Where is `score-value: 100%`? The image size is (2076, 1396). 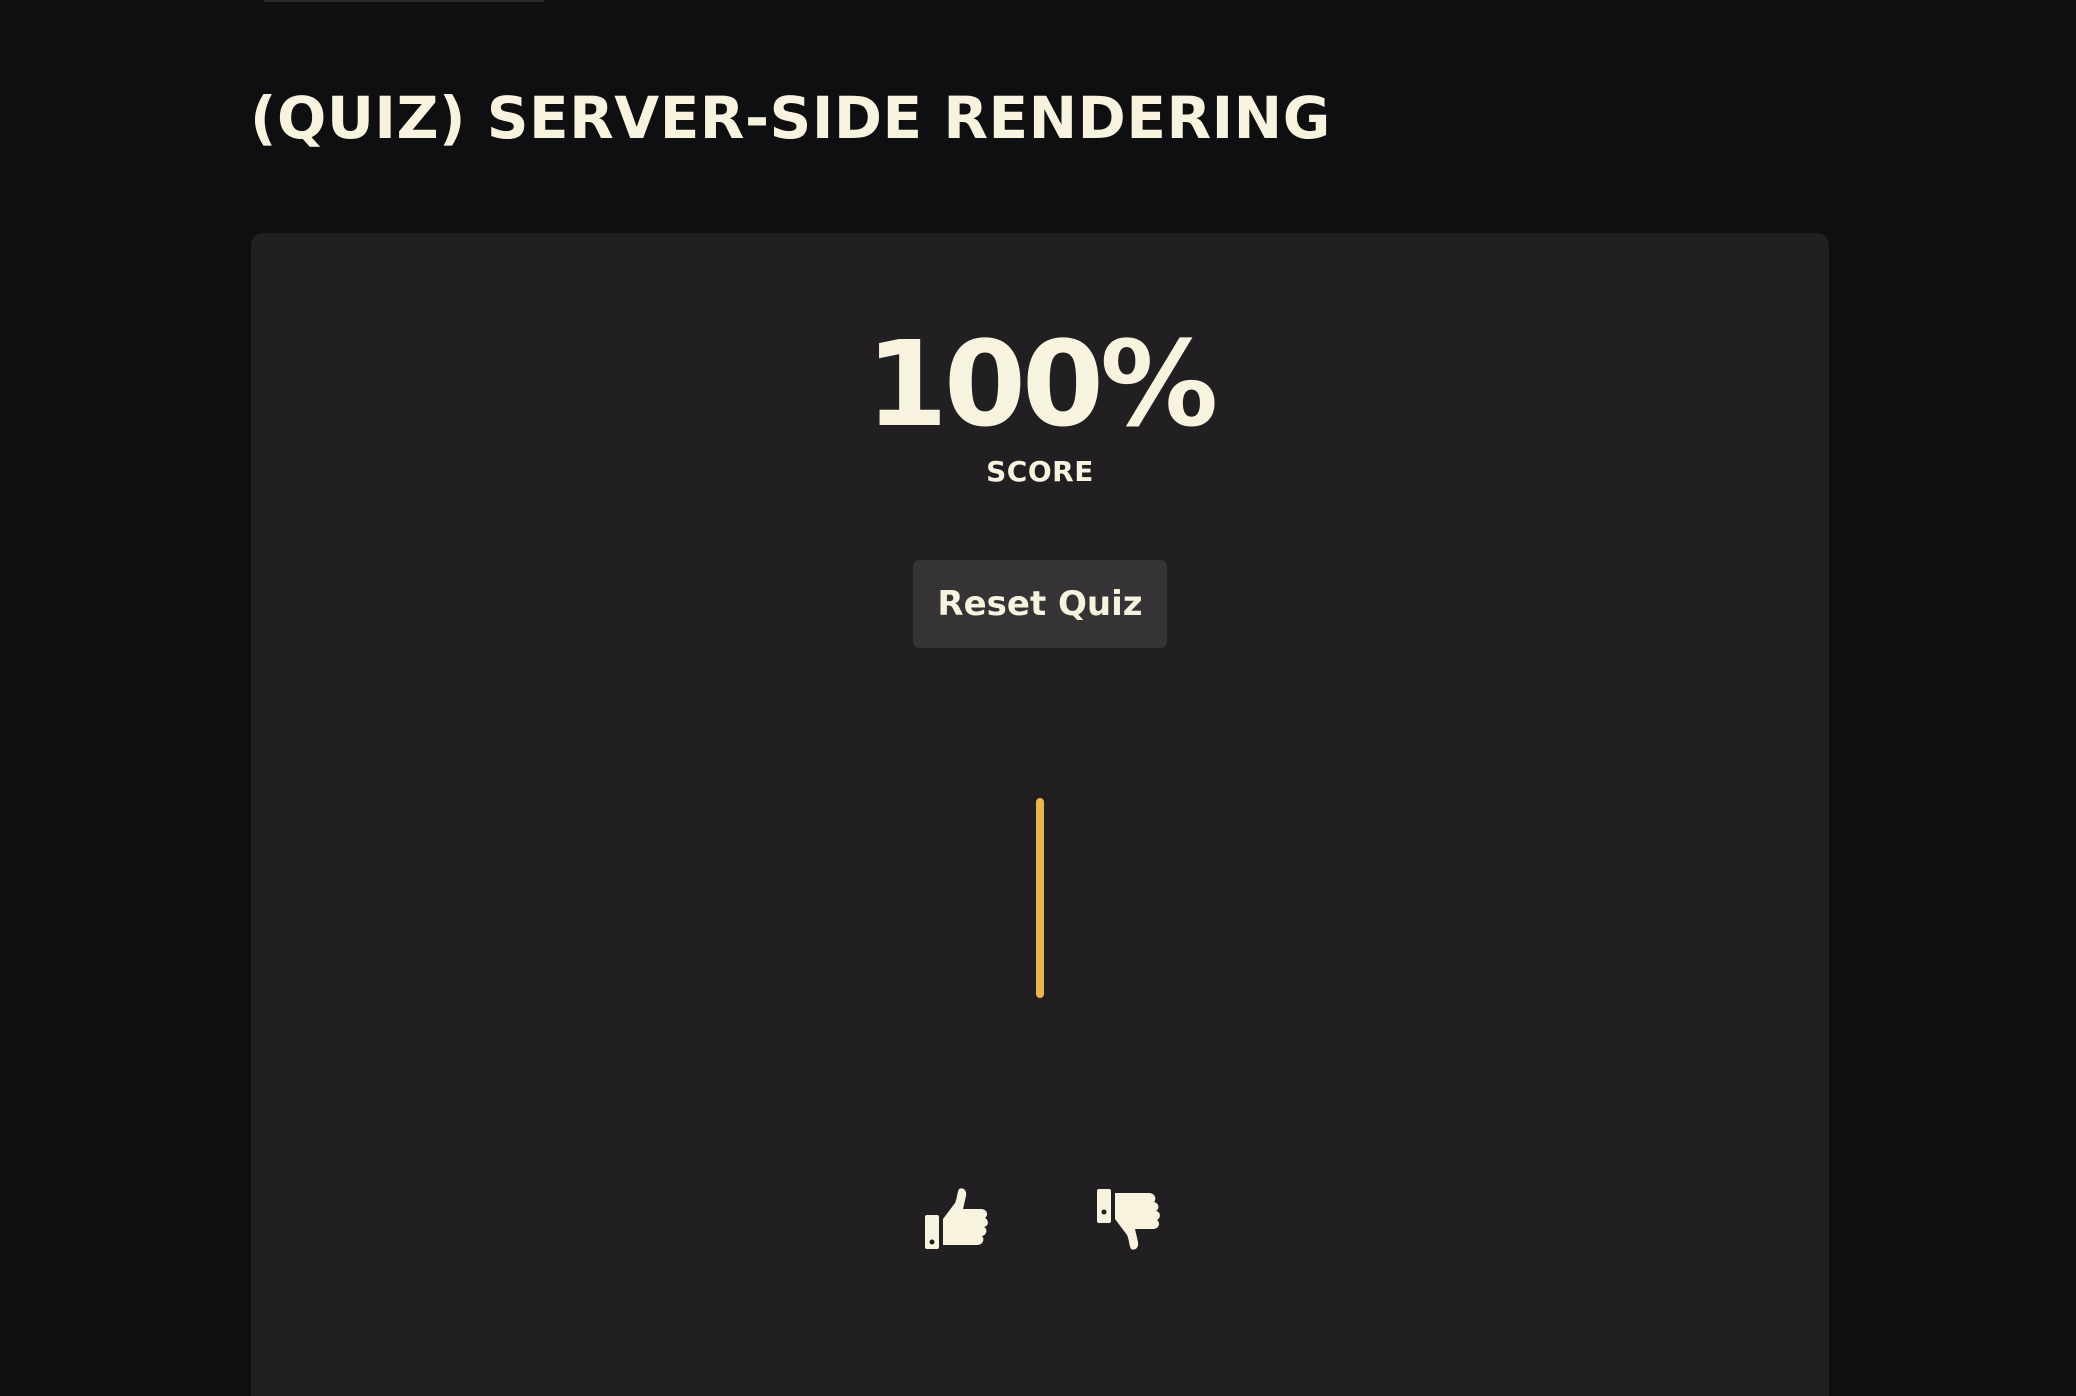 score-value: 100% is located at coordinates (1042, 384).